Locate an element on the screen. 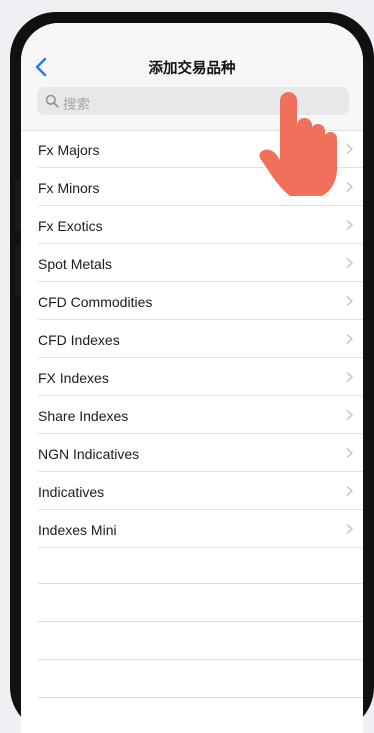  list-item-label: Indicatives is located at coordinates (71, 492).